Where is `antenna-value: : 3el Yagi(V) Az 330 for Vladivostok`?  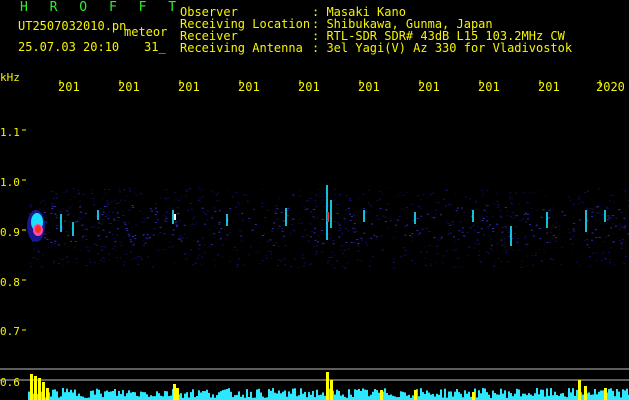
antenna-value: : 3el Yagi(V) Az 330 for Vladivostok is located at coordinates (442, 48).